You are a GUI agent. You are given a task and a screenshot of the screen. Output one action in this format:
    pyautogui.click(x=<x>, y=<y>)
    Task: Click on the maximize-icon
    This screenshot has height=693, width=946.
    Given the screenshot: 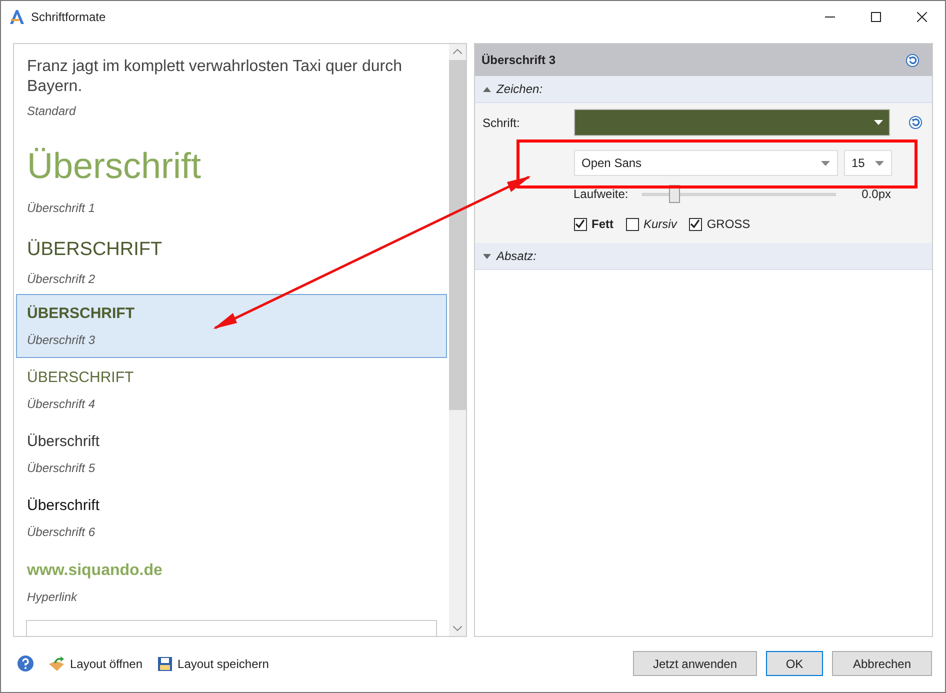 What is the action you would take?
    pyautogui.click(x=876, y=17)
    